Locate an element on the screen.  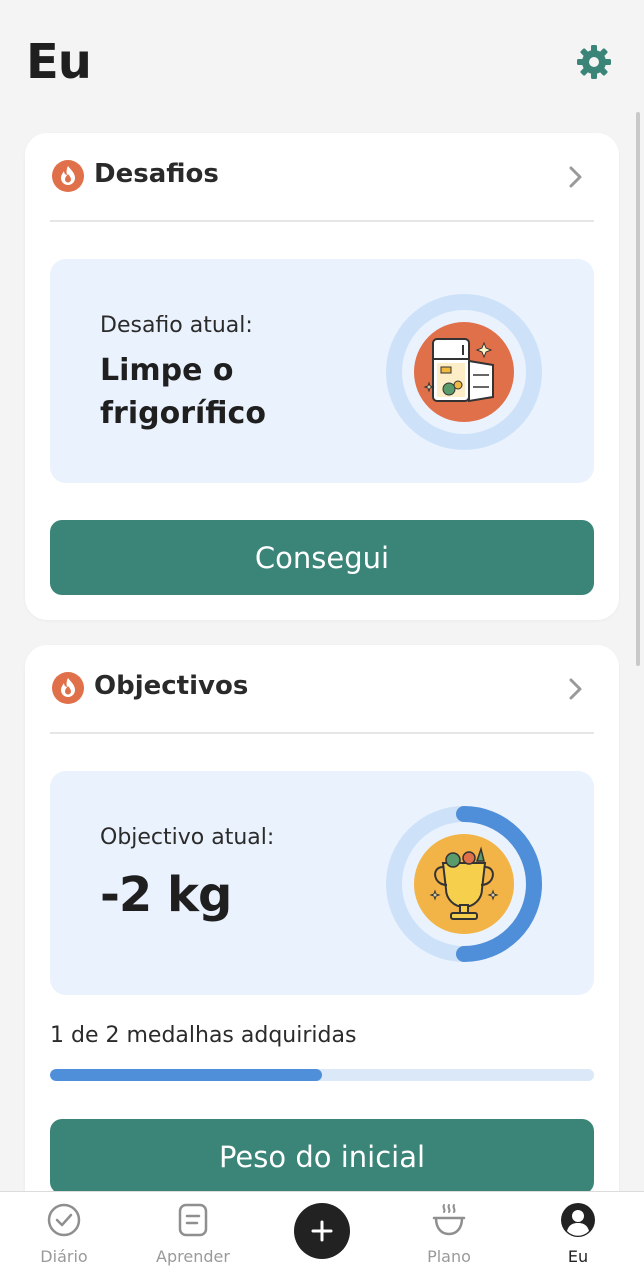
add-button is located at coordinates (322, 1231).